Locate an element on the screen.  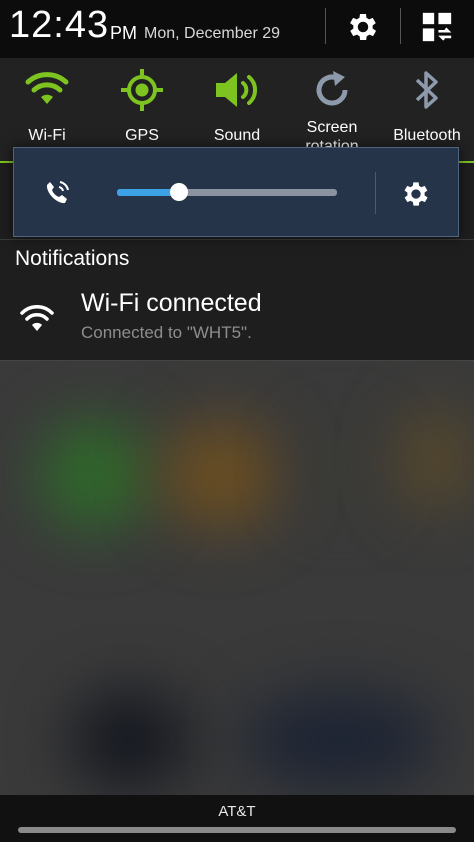
carrier-bar: AT&T is located at coordinates (237, 818).